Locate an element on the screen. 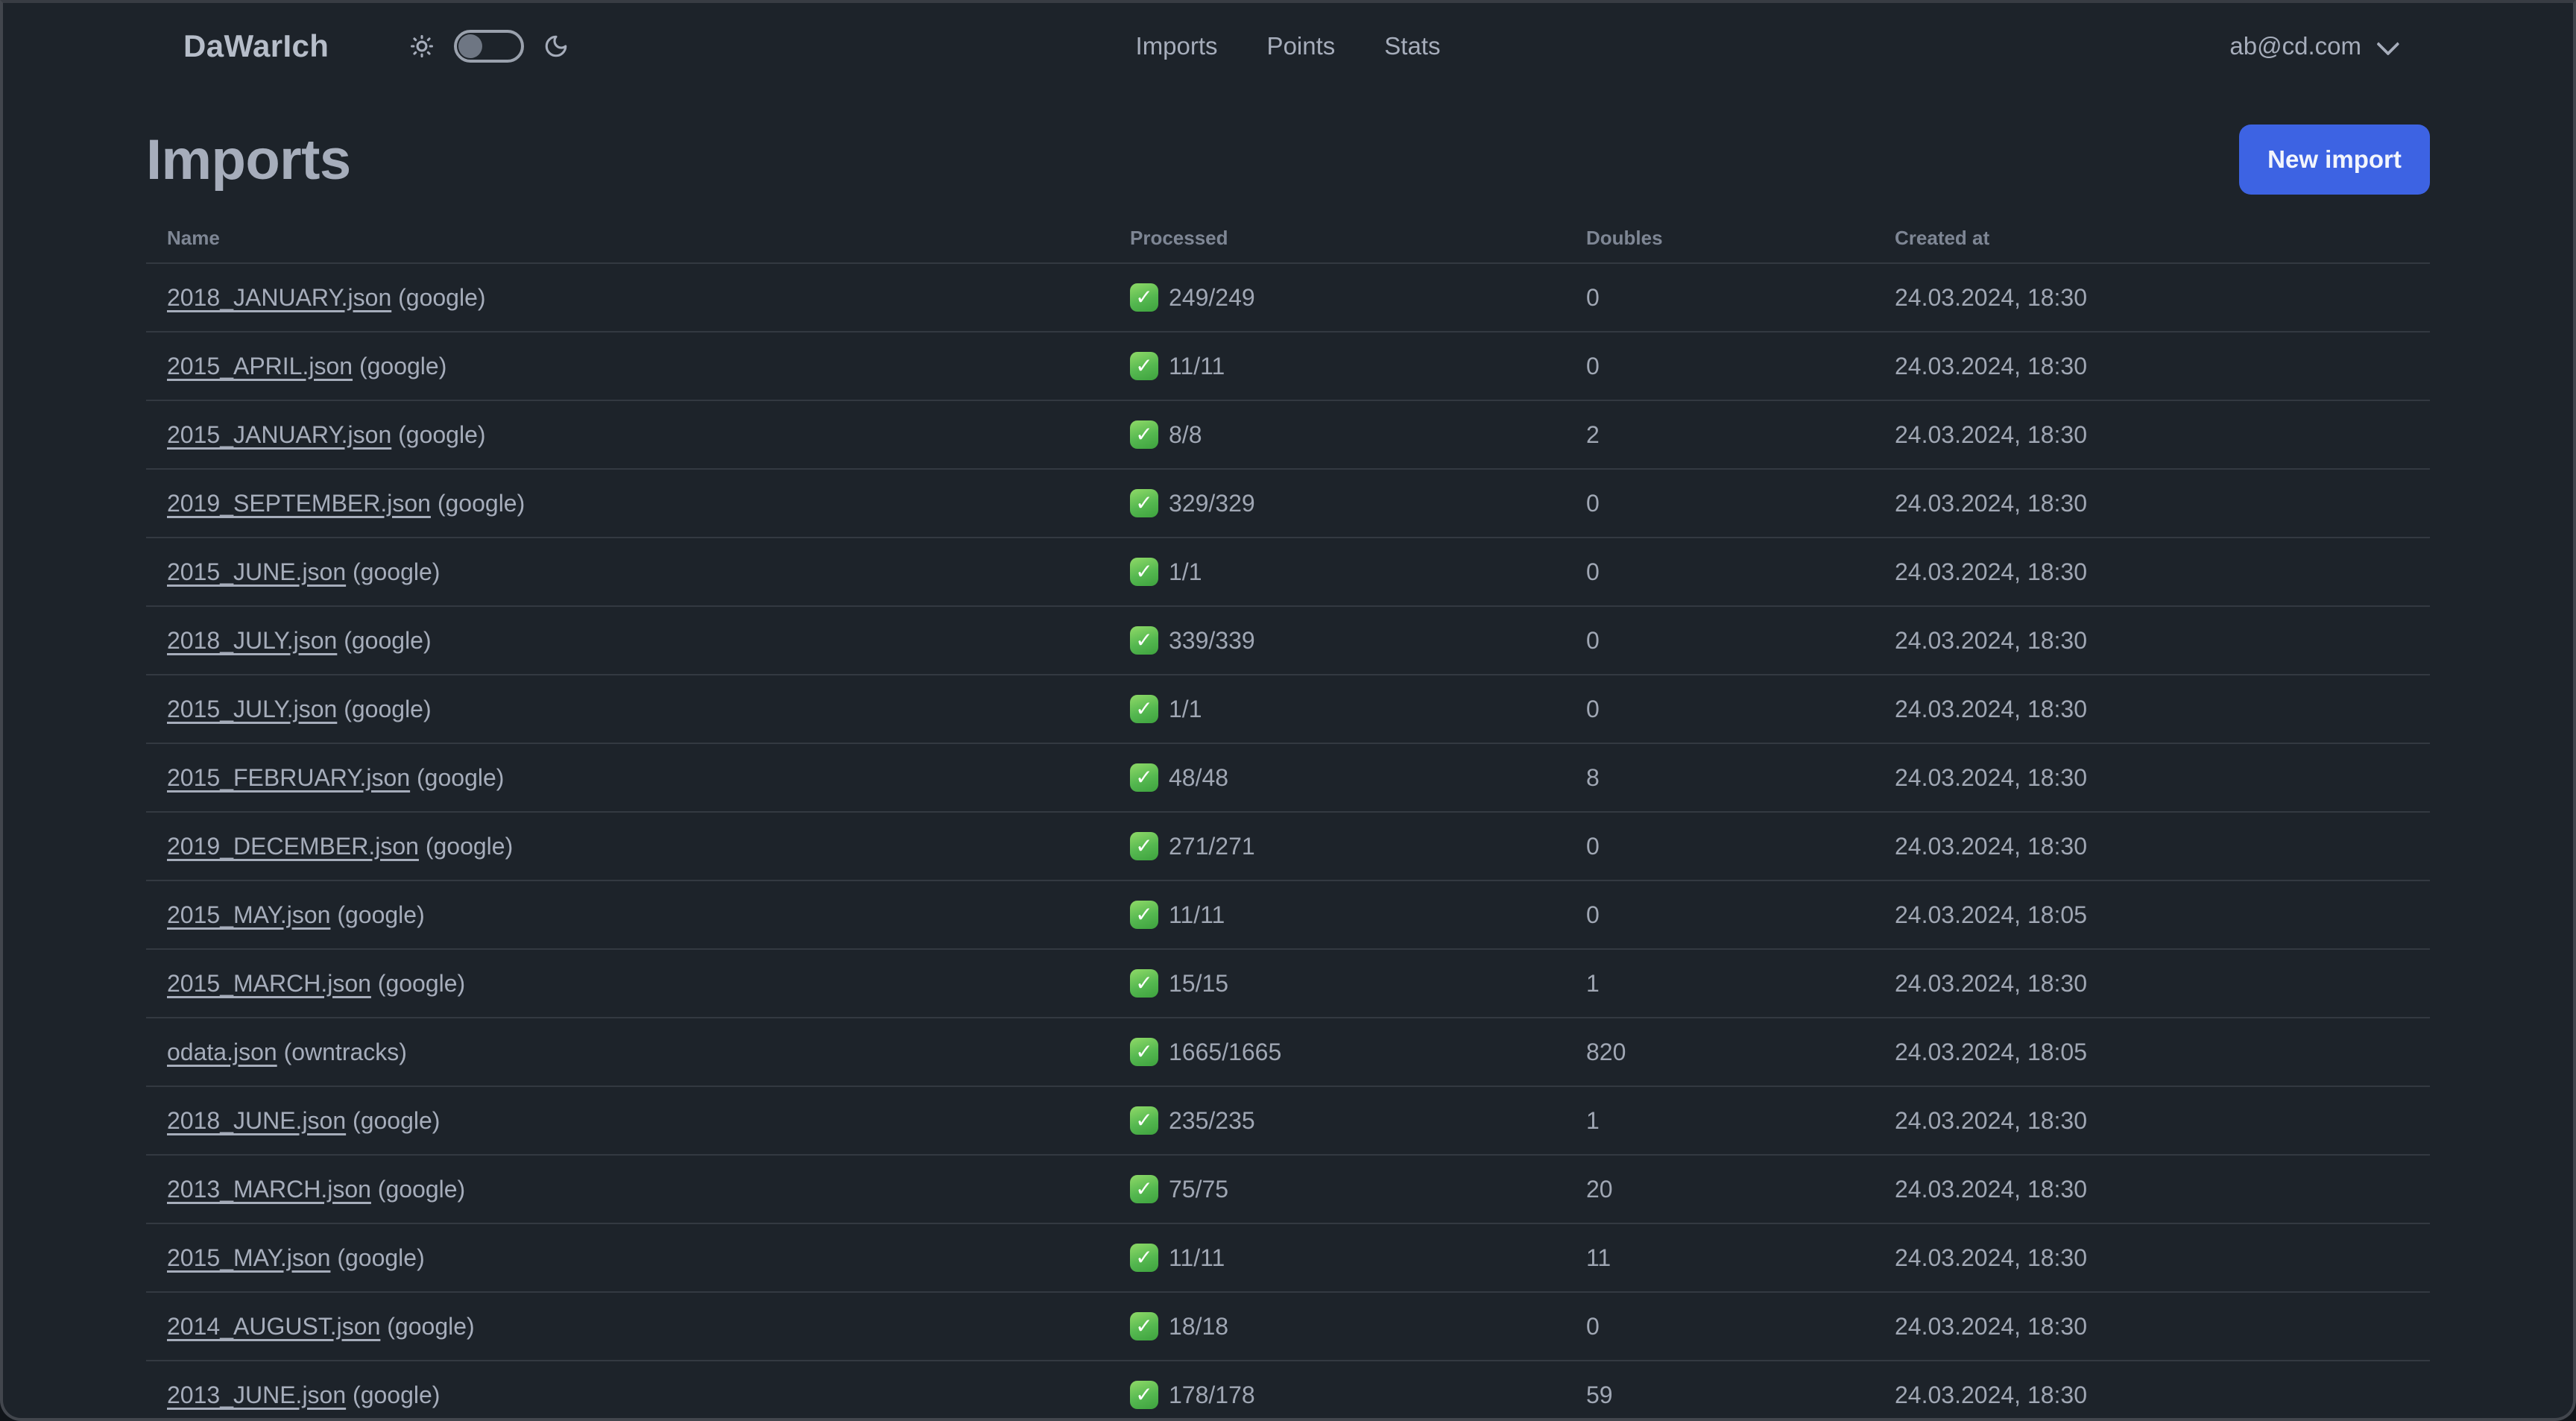 The width and height of the screenshot is (2576, 1421). theme-switch-knob is located at coordinates (471, 46).